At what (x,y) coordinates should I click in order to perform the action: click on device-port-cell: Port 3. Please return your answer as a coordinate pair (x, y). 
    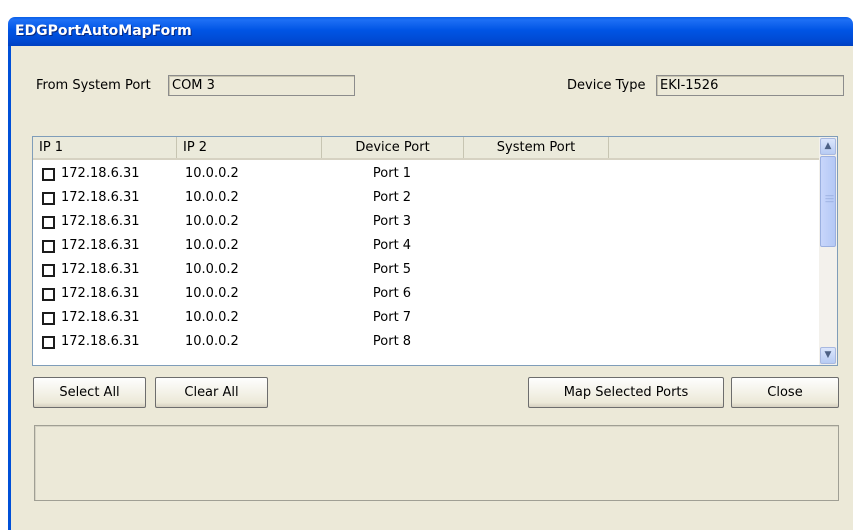
    Looking at the image, I should click on (392, 221).